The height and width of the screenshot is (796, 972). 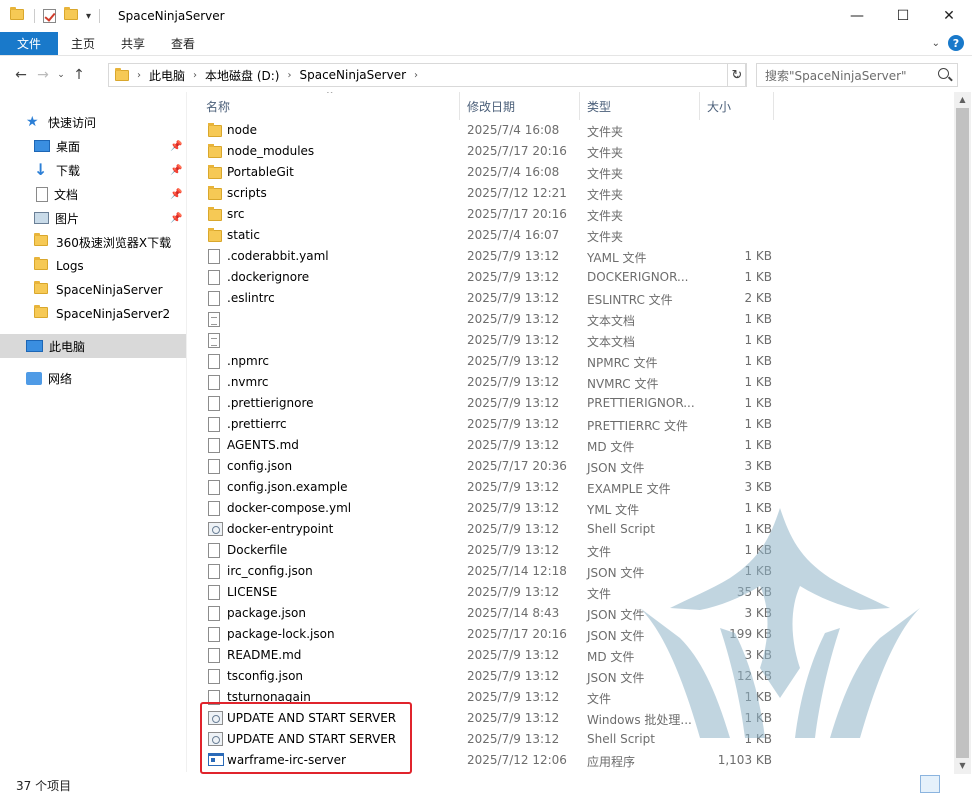 I want to click on file-type: 文件, so click(x=599, y=699).